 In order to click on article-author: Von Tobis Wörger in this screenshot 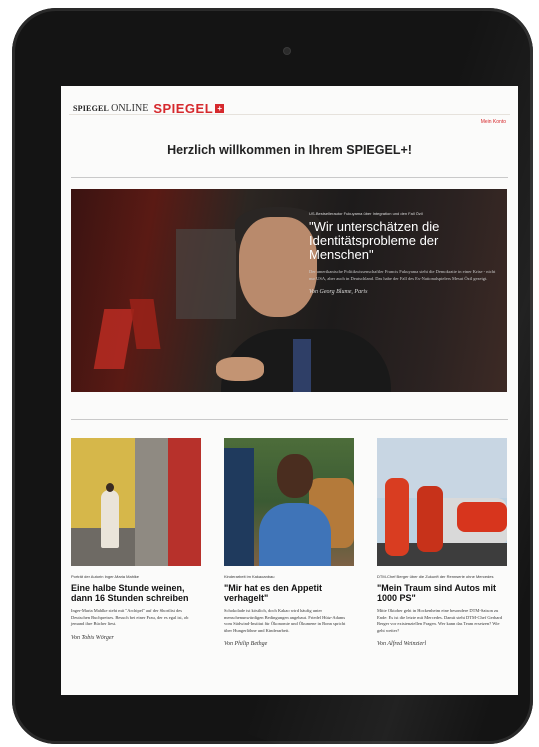, I will do `click(92, 637)`.